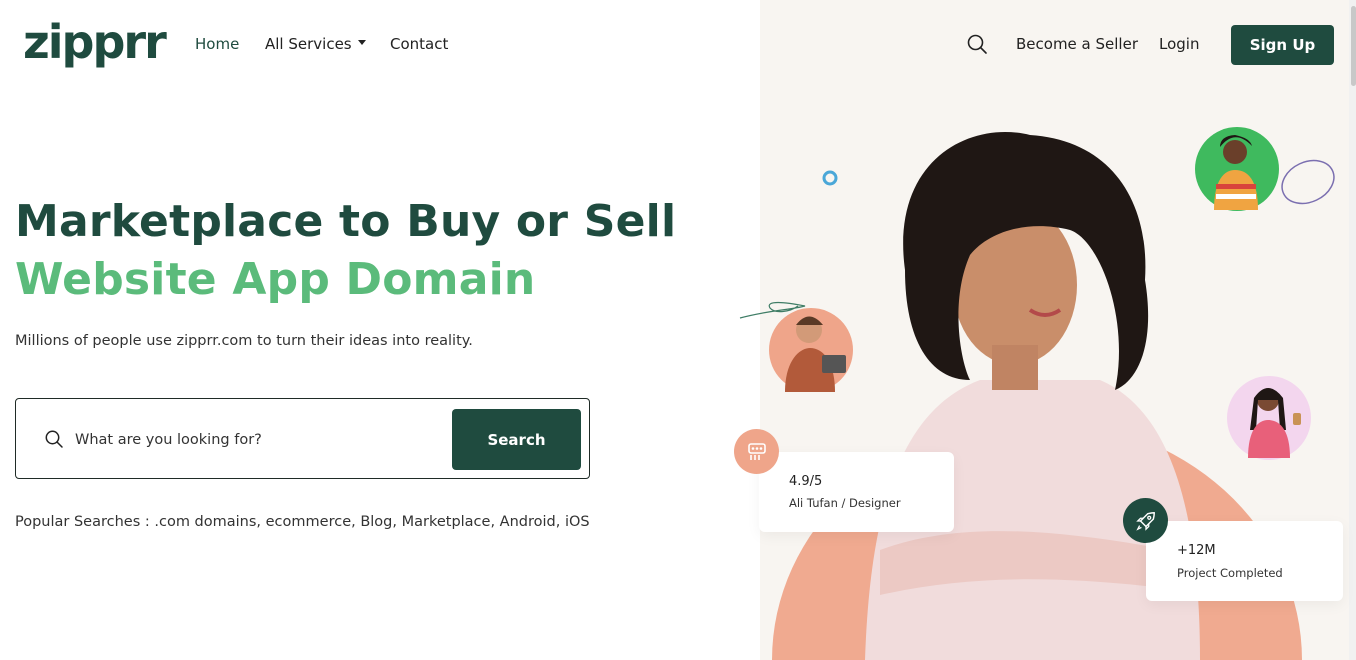  Describe the element at coordinates (54, 439) in the screenshot. I see `search-field-icon` at that location.